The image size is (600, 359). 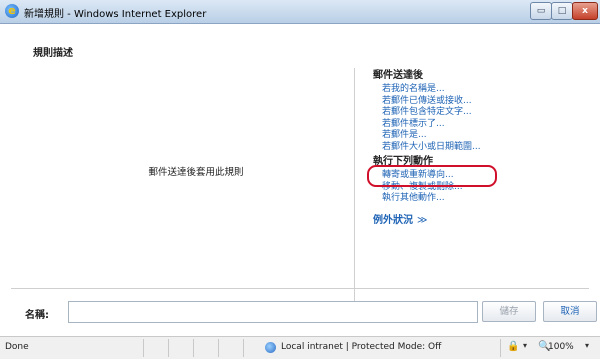 What do you see at coordinates (585, 11) in the screenshot?
I see `close-button: x` at bounding box center [585, 11].